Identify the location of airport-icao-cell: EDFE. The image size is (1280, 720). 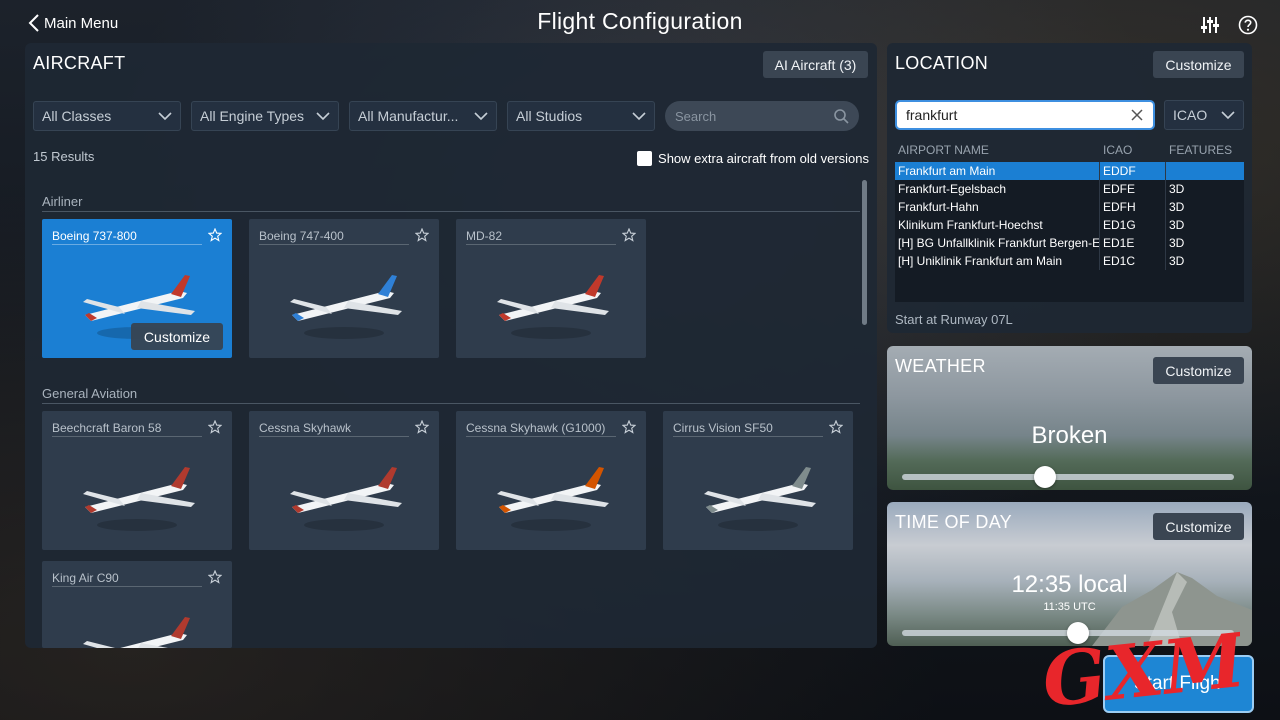
(1133, 189).